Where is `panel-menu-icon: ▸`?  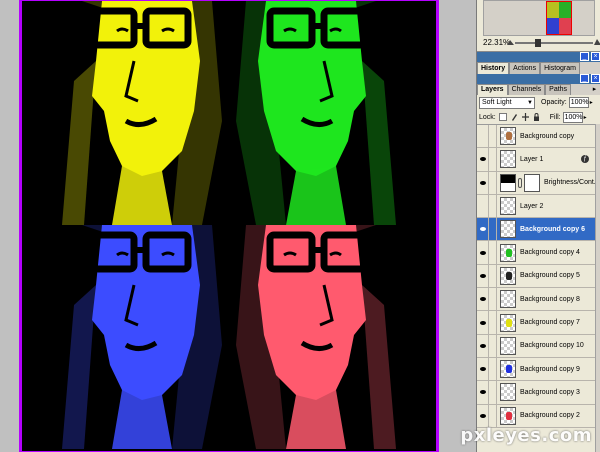 panel-menu-icon: ▸ is located at coordinates (594, 89).